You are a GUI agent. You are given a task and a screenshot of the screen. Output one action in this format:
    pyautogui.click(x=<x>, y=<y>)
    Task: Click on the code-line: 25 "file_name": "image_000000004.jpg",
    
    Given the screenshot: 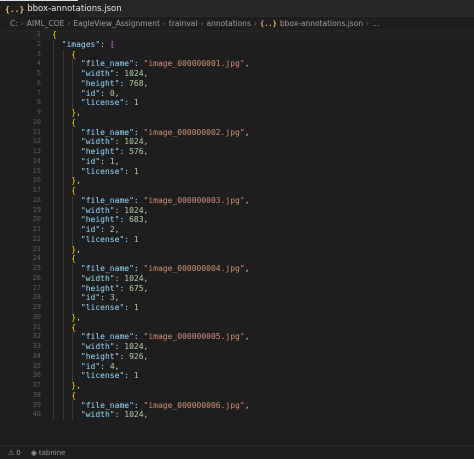 What is the action you would take?
    pyautogui.click(x=237, y=269)
    